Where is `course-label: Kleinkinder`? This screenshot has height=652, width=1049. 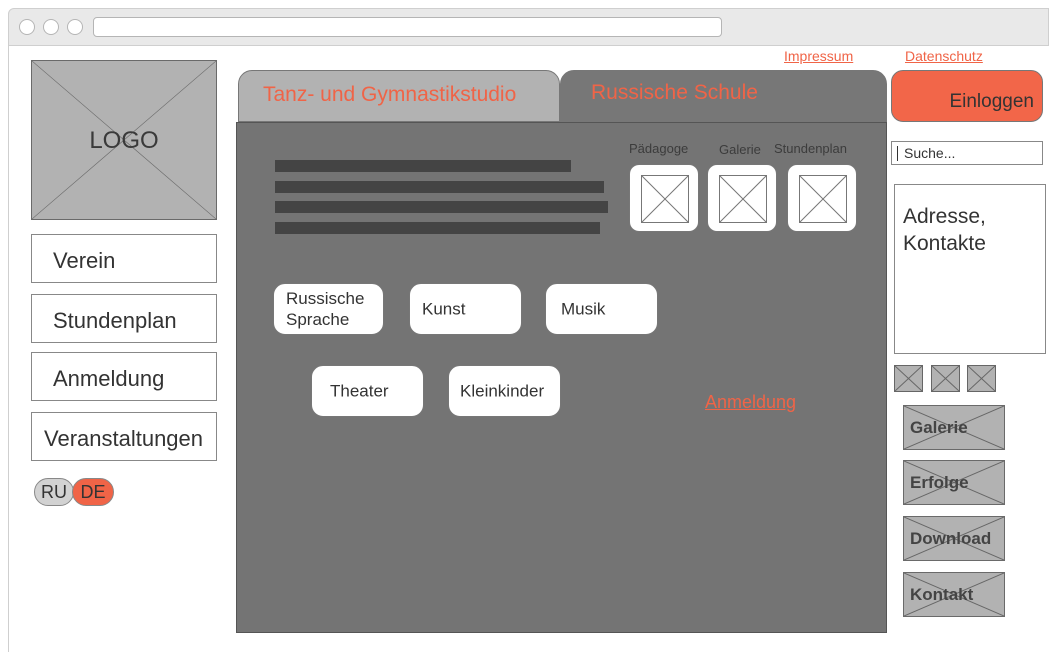
course-label: Kleinkinder is located at coordinates (502, 391).